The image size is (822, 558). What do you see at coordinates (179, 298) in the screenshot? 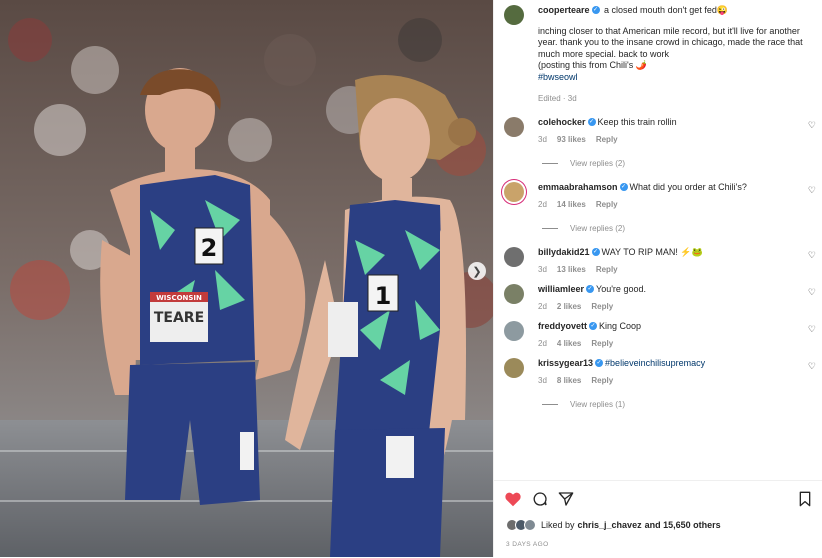
I see `bib-header-left: WISCONSIN` at bounding box center [179, 298].